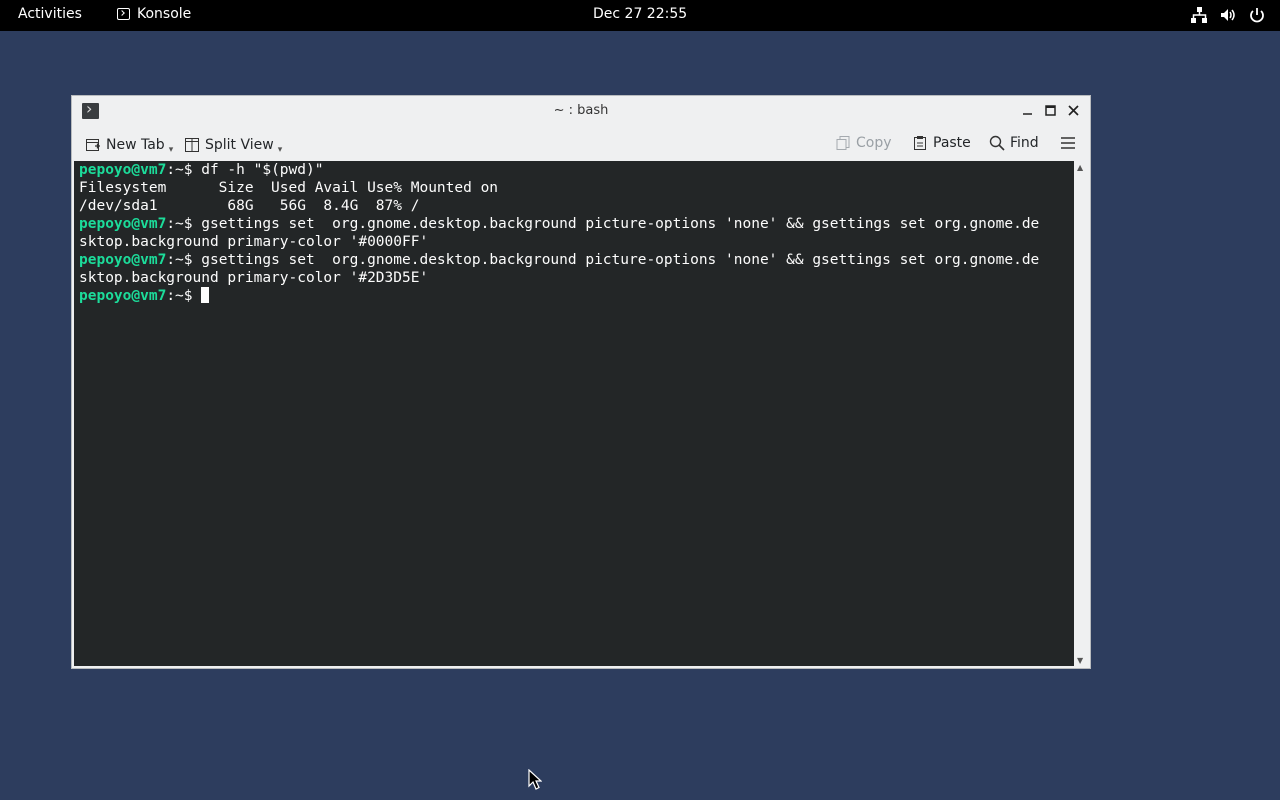 Image resolution: width=1280 pixels, height=800 pixels. I want to click on split-view-button: Split View ▾, so click(233, 145).